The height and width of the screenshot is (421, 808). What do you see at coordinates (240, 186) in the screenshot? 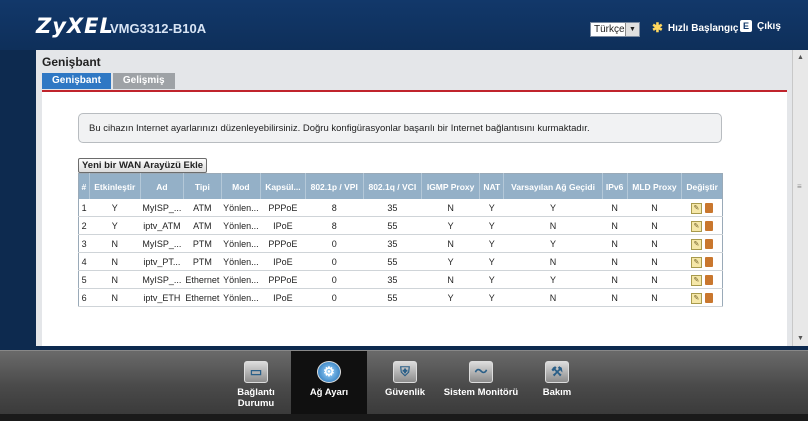
I see `column-header: Mod` at bounding box center [240, 186].